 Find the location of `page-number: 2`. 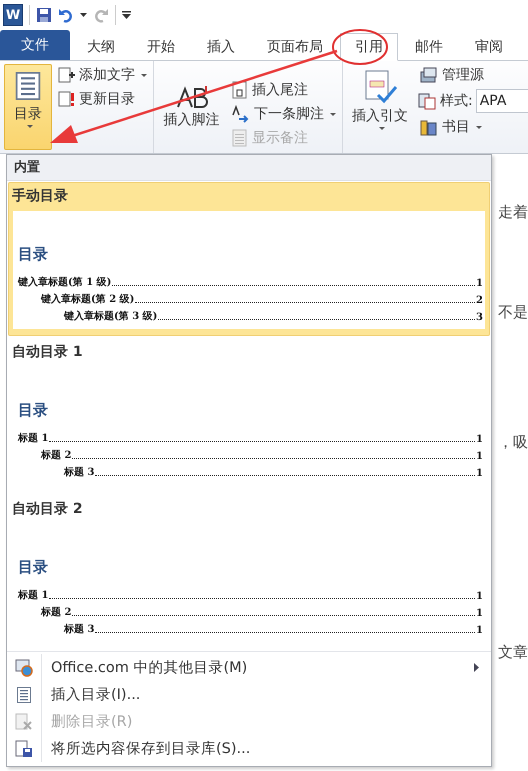

page-number: 2 is located at coordinates (479, 300).